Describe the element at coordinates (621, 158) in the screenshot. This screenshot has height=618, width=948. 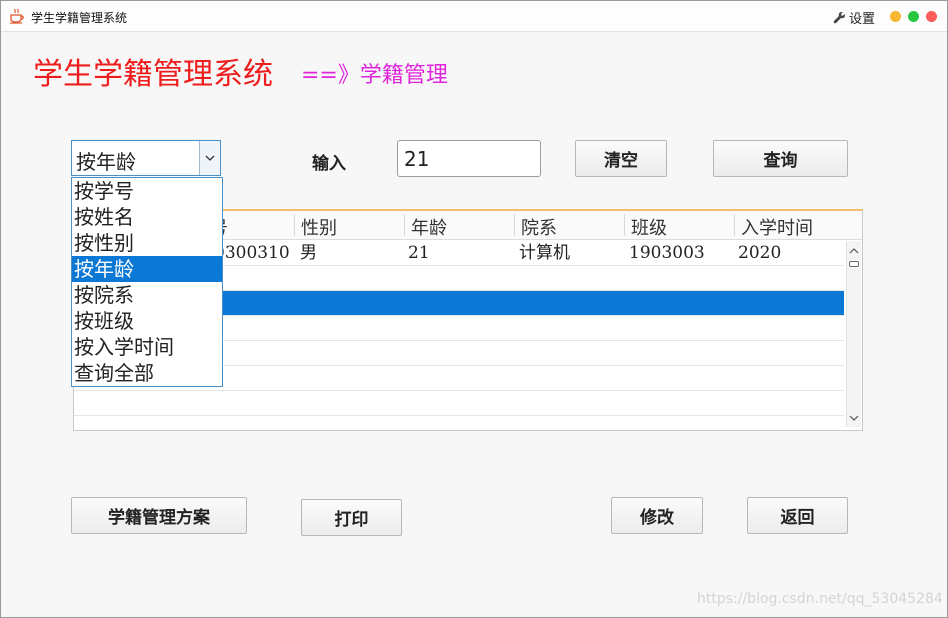
I see `clear-button: 清空` at that location.